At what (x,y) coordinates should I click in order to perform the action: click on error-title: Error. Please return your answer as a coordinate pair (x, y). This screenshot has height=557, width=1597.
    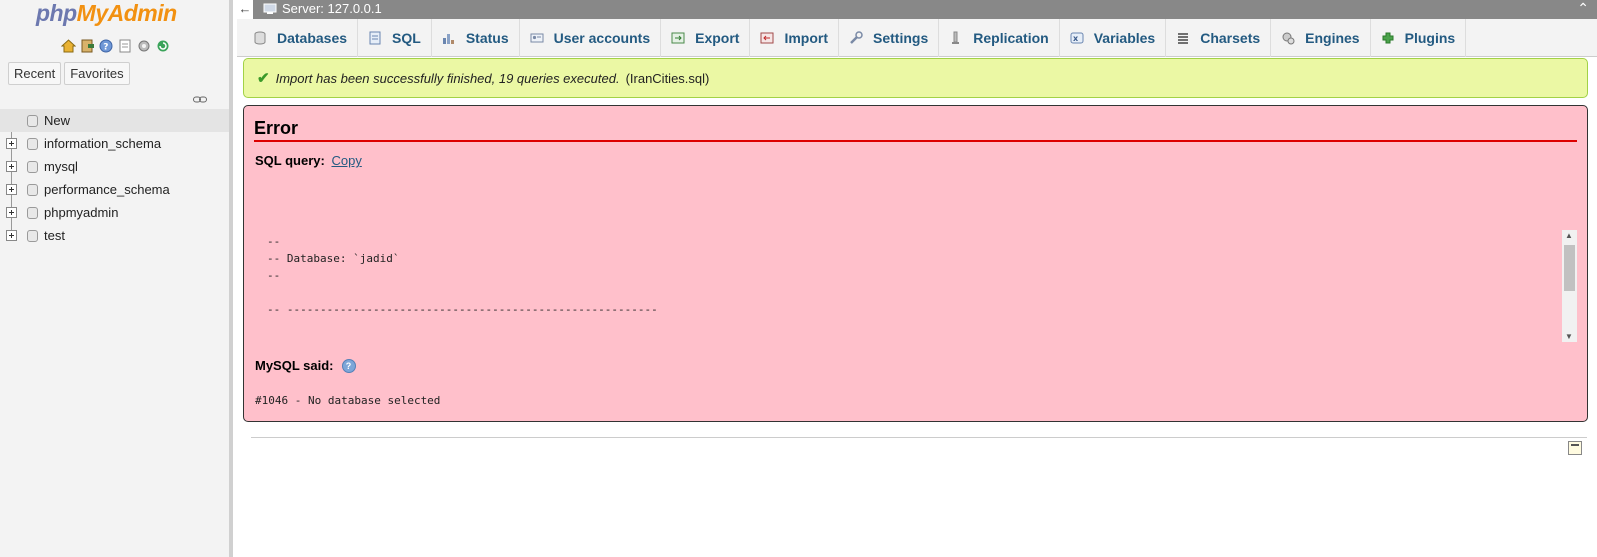
    Looking at the image, I should click on (915, 130).